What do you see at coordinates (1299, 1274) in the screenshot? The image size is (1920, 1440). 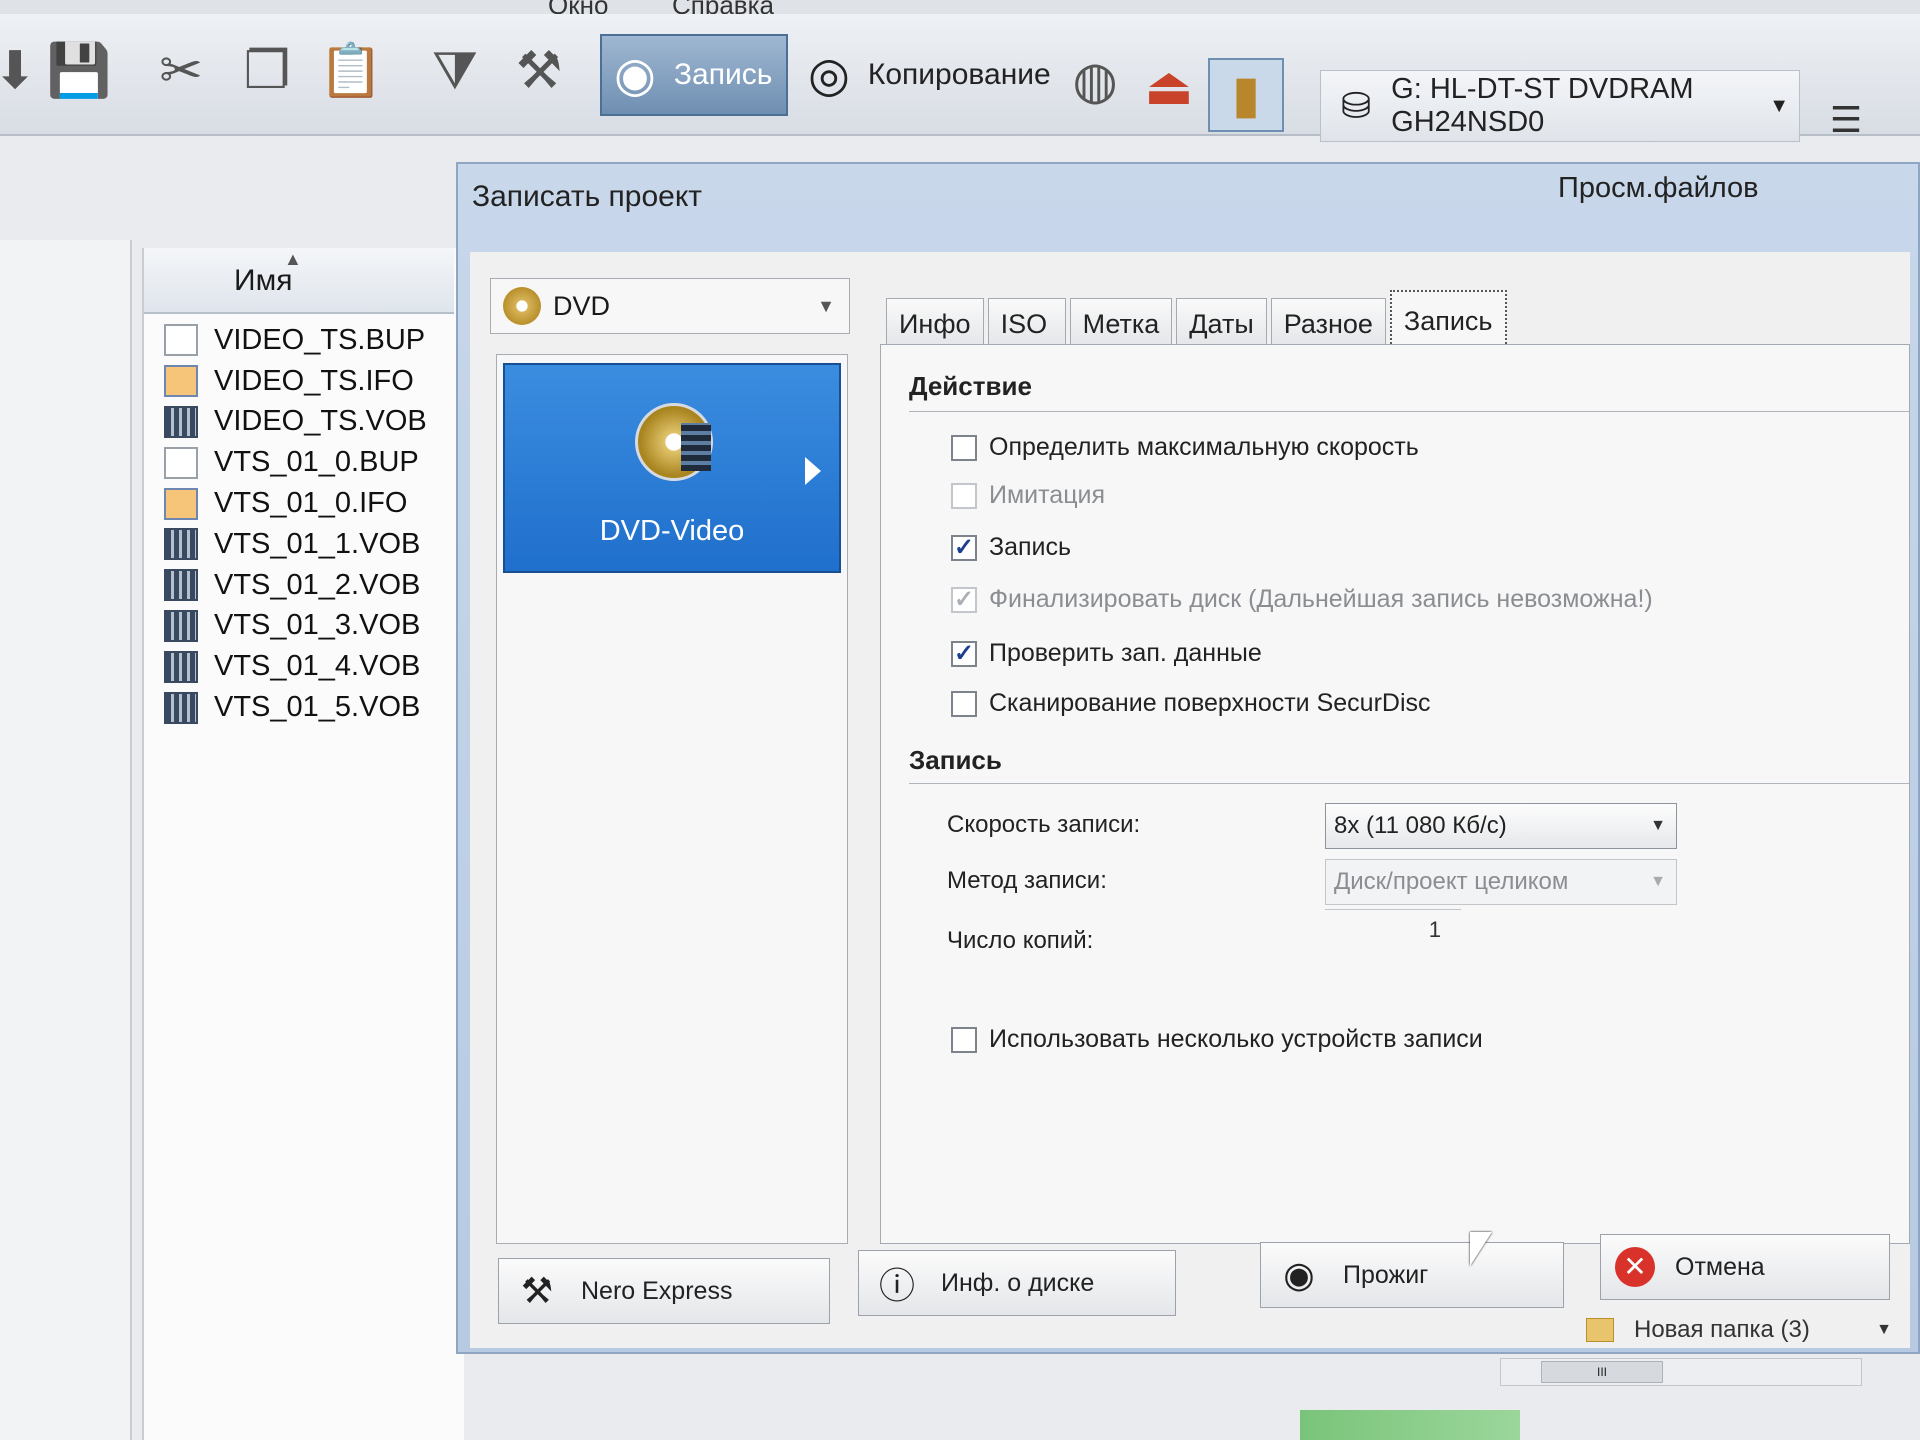 I see `burn-icon: ◉` at bounding box center [1299, 1274].